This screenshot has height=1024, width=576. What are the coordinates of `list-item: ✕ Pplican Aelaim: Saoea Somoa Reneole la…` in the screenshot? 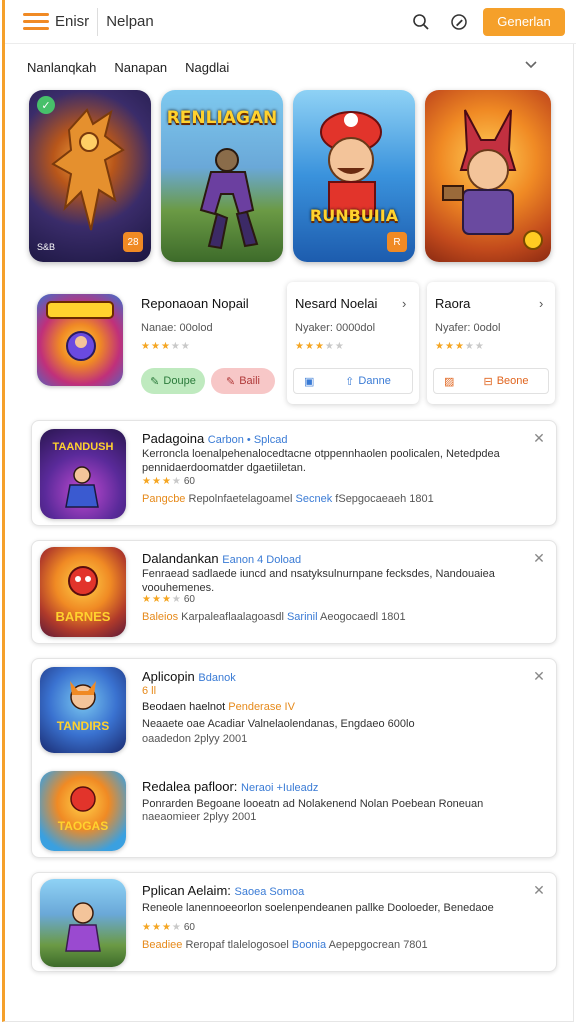 It's located at (294, 922).